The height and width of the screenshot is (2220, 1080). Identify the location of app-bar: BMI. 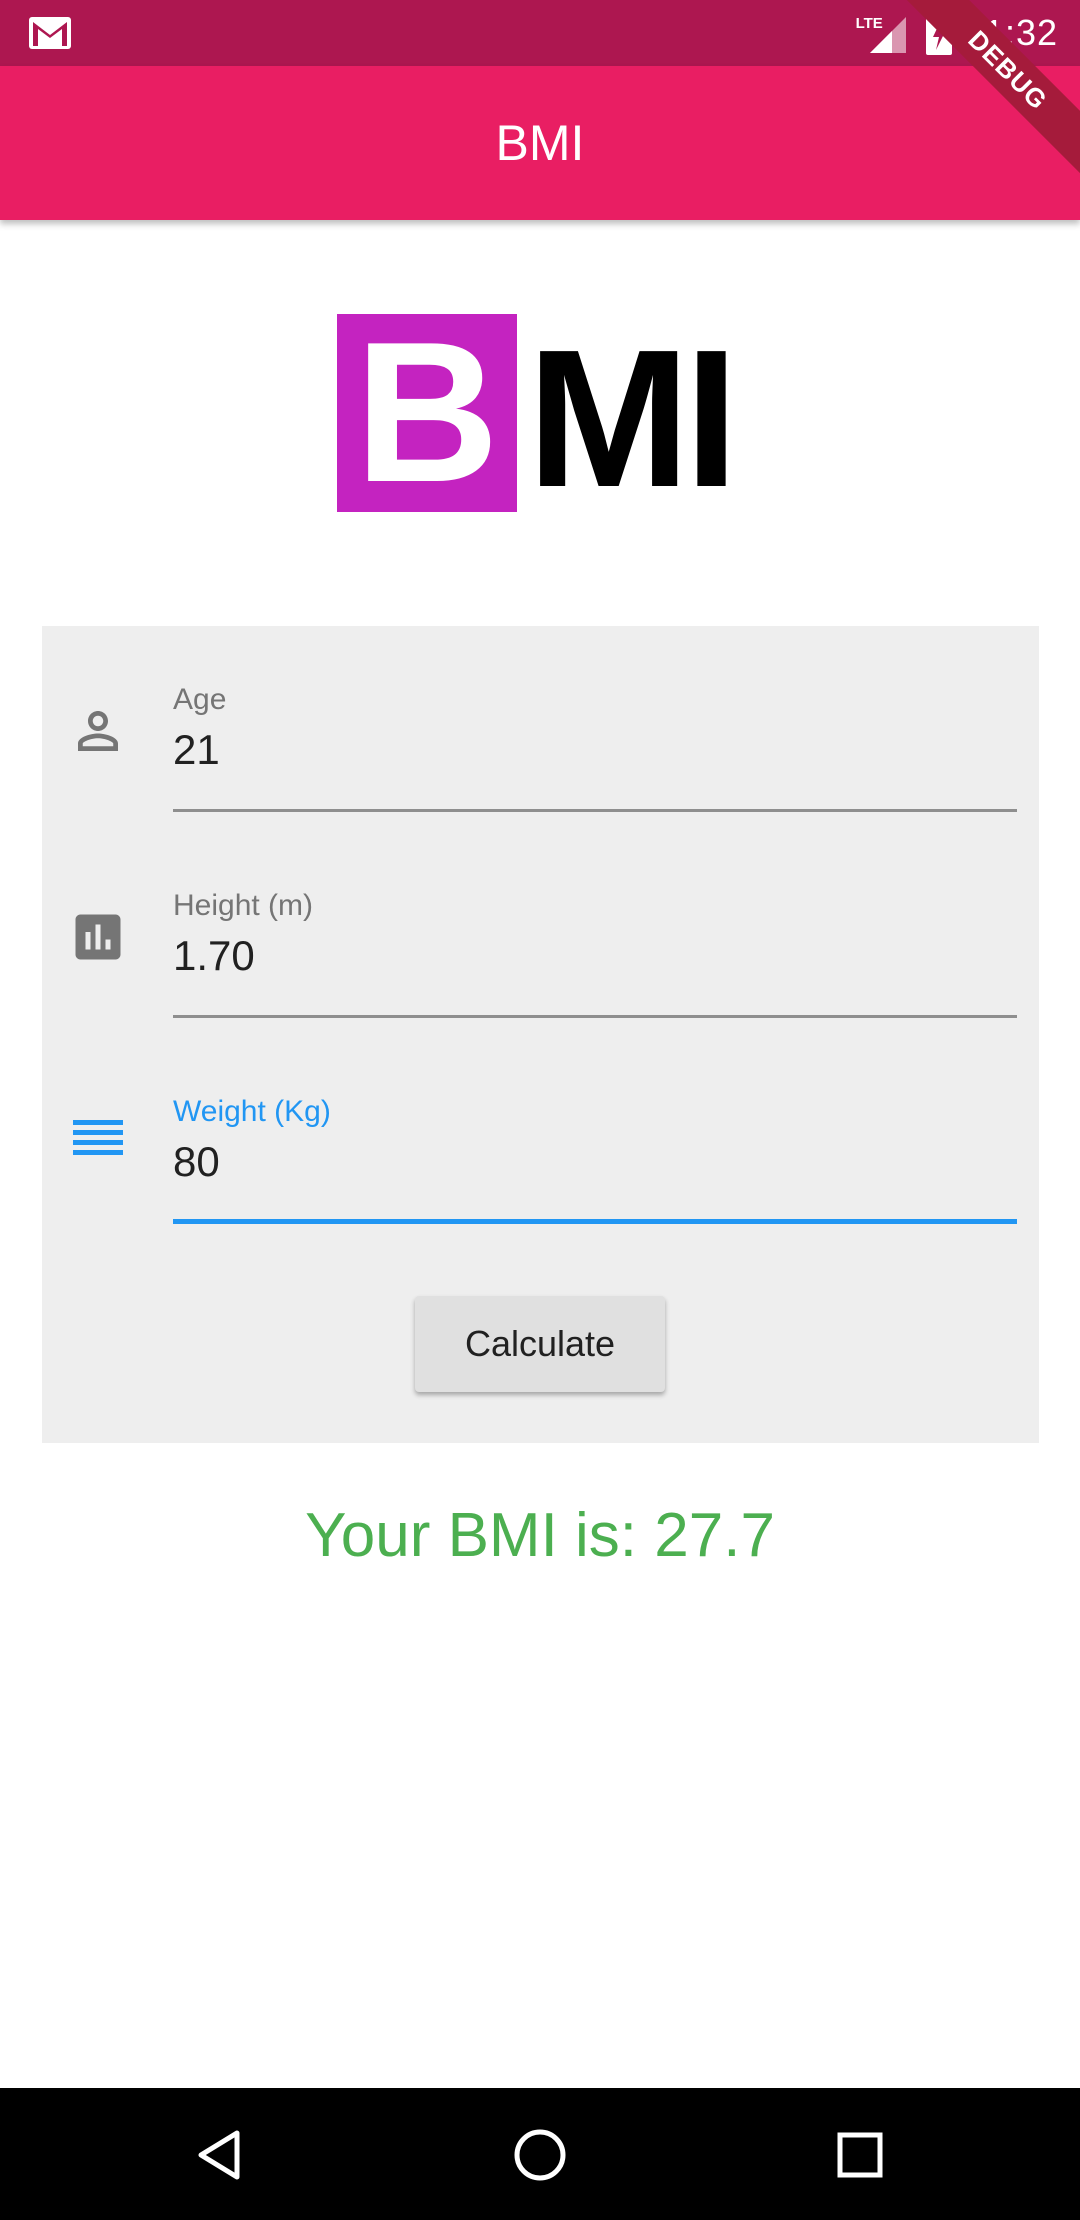
(540, 143).